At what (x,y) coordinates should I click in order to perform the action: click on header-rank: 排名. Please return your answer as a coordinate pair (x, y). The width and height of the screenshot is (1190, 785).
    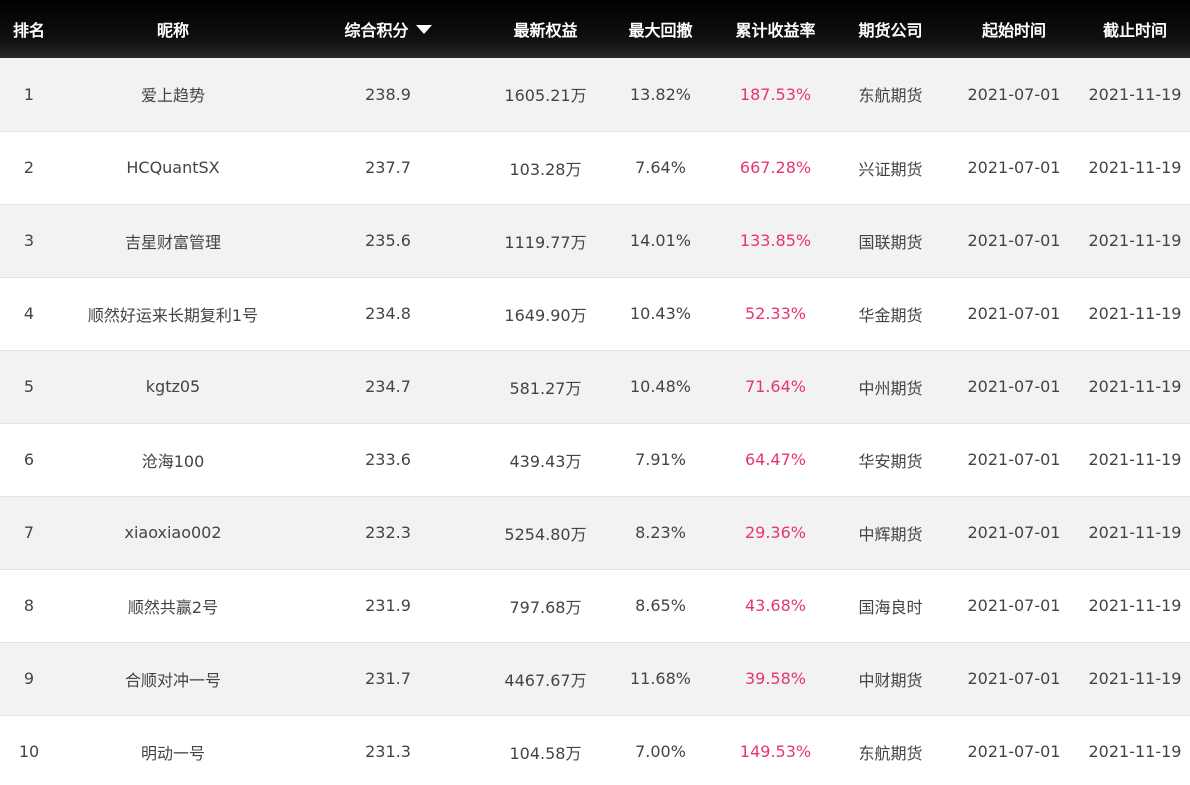
    Looking at the image, I should click on (28, 30).